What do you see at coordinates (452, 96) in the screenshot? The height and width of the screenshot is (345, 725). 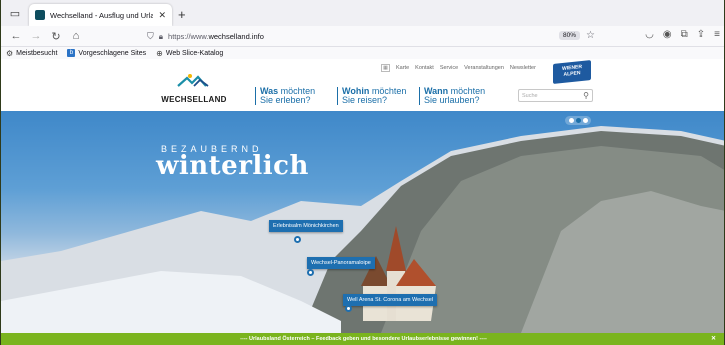 I see `question-wann: Wann möchten Sie urlauben?` at bounding box center [452, 96].